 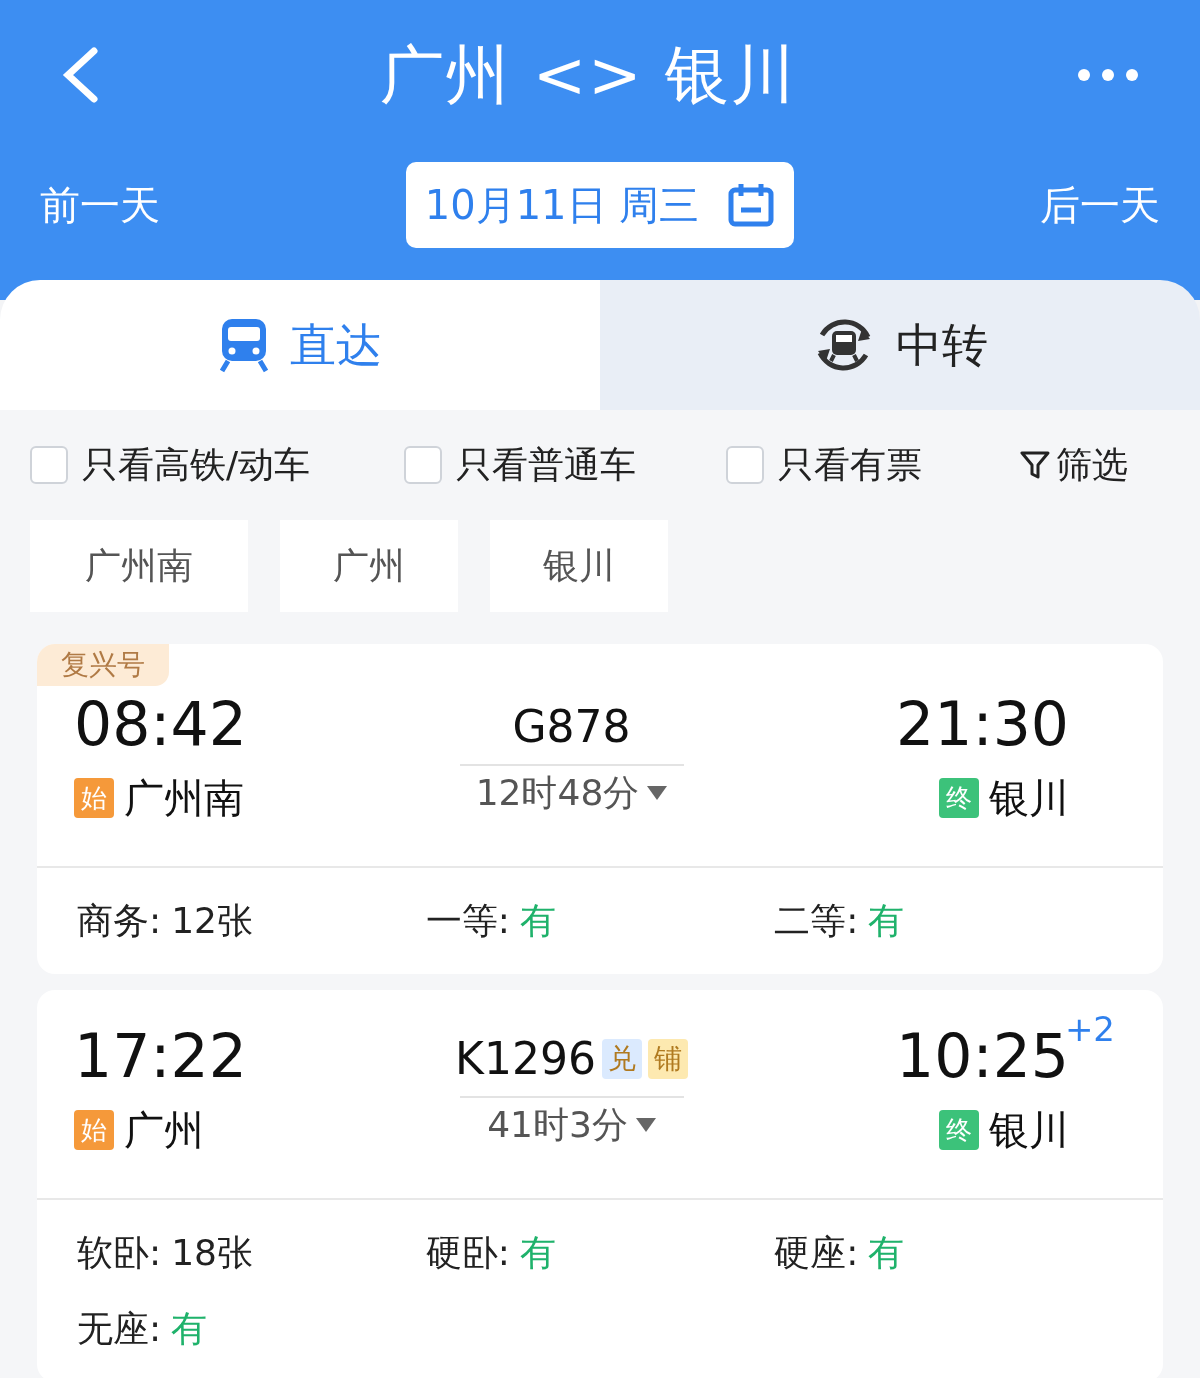 I want to click on station-chip: 广州, so click(x=369, y=566).